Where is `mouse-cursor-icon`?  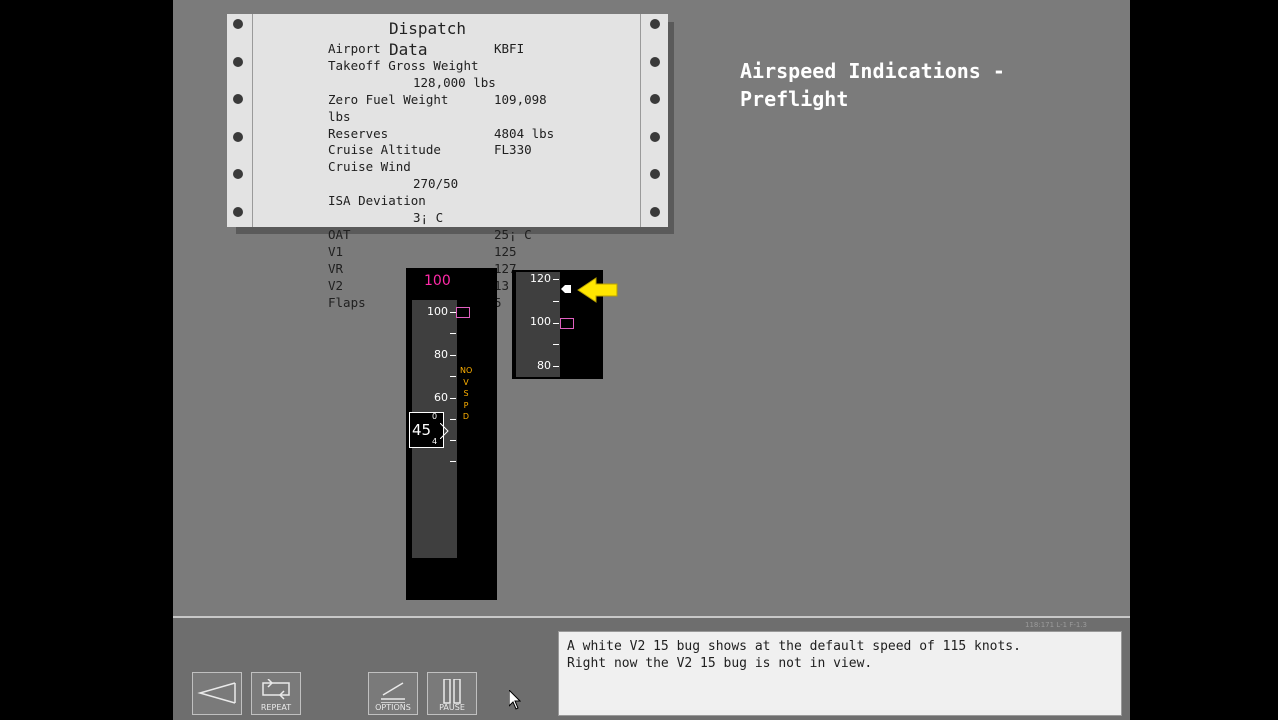
mouse-cursor-icon is located at coordinates (515, 700).